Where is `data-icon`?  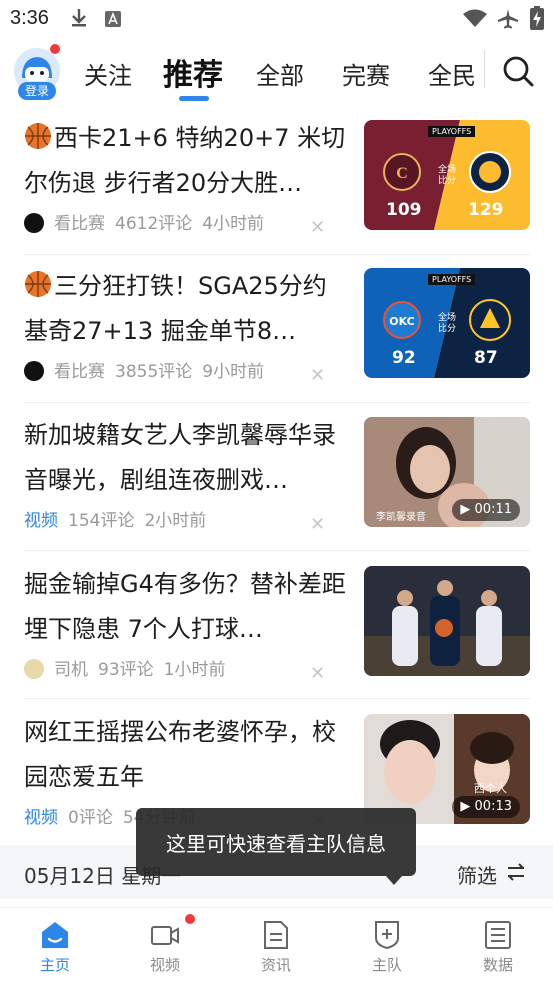 data-icon is located at coordinates (498, 935).